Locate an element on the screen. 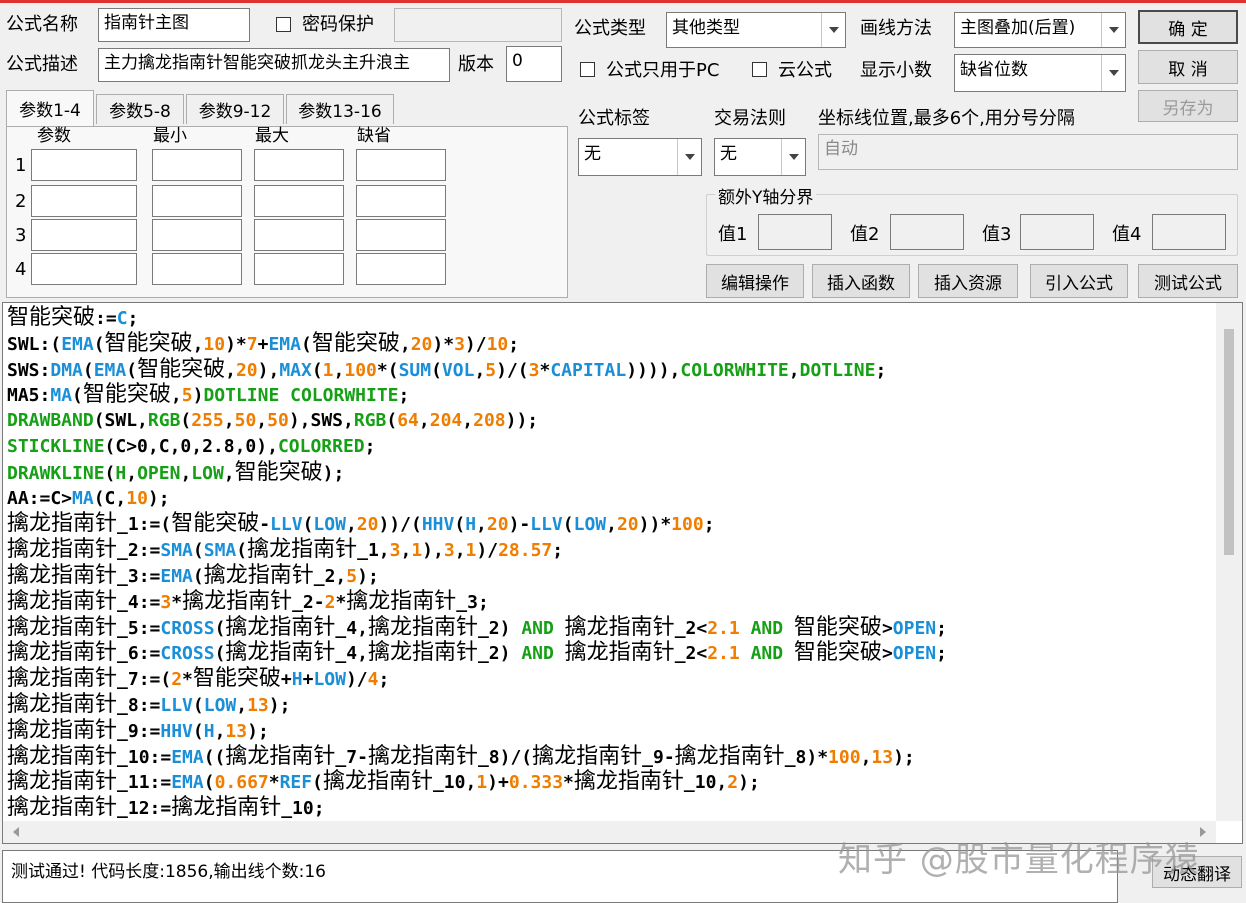 Image resolution: width=1246 pixels, height=903 pixels. scroll-right-icon is located at coordinates (1203, 832).